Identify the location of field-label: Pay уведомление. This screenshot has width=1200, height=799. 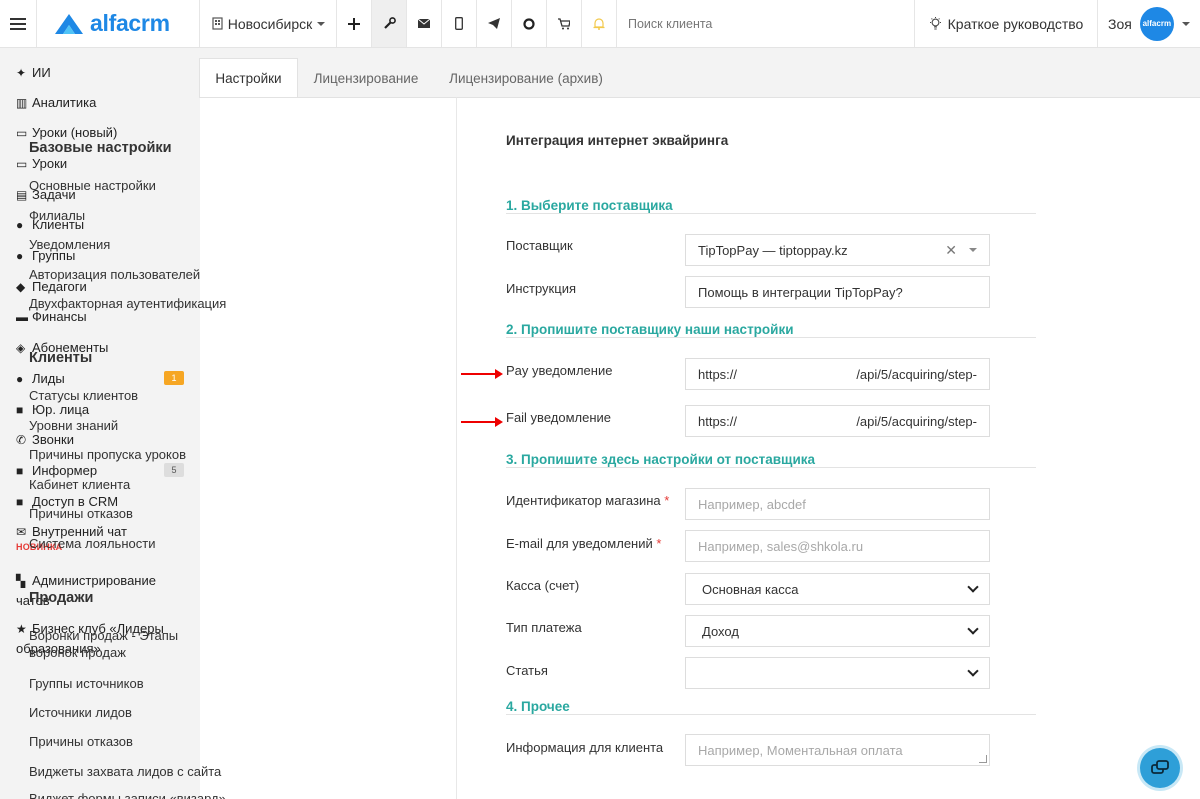
(559, 370).